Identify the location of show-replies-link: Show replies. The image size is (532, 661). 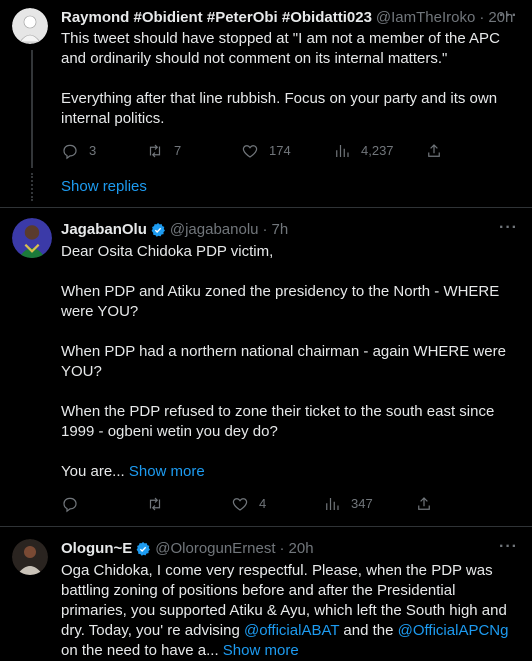
(266, 187).